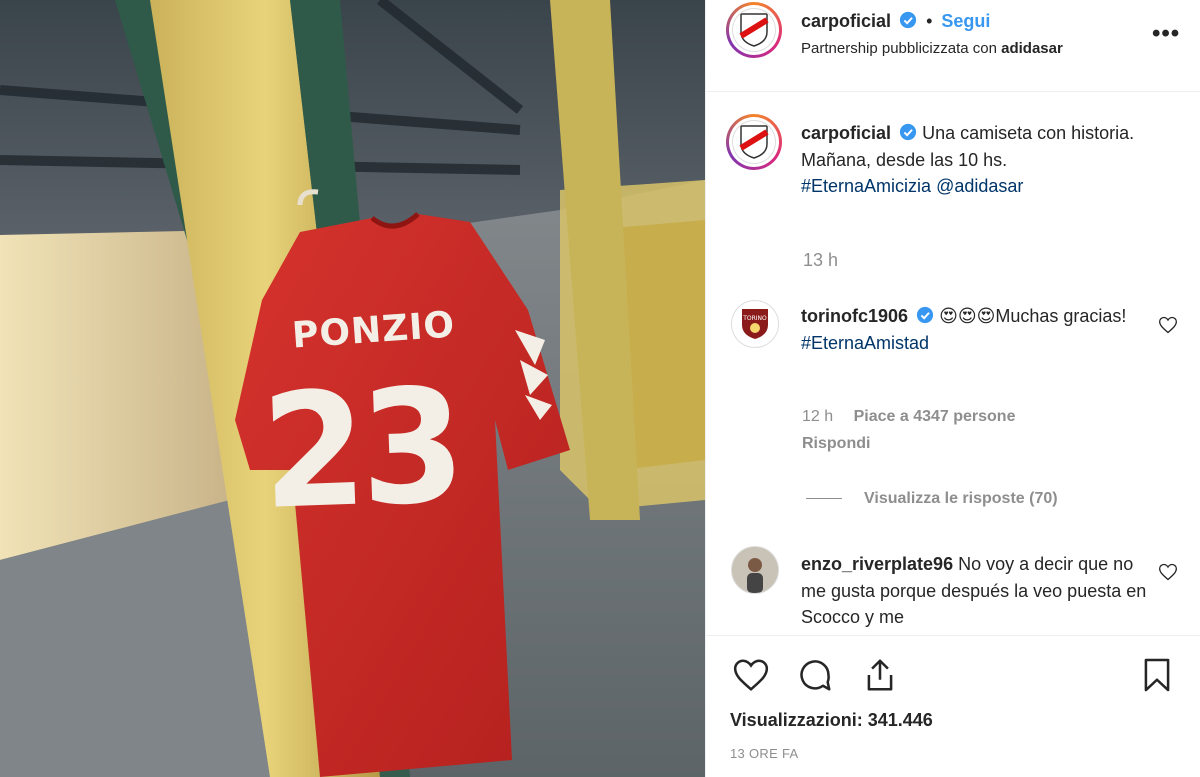  I want to click on comment-hashtag: #EternaAmistad, so click(865, 343).